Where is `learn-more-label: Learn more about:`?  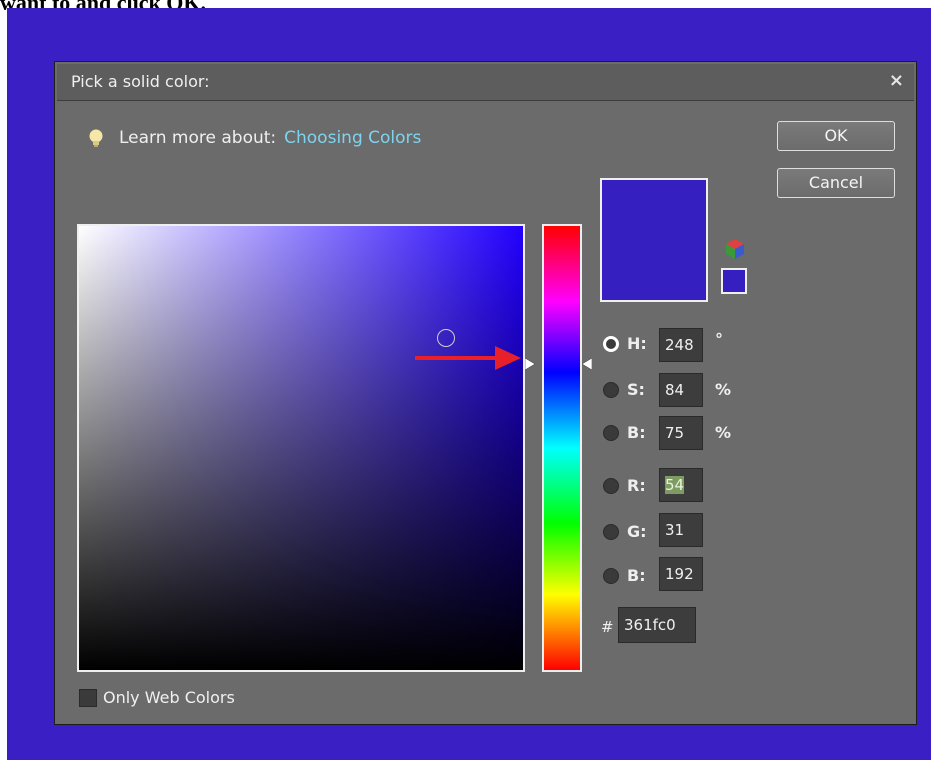 learn-more-label: Learn more about: is located at coordinates (198, 138).